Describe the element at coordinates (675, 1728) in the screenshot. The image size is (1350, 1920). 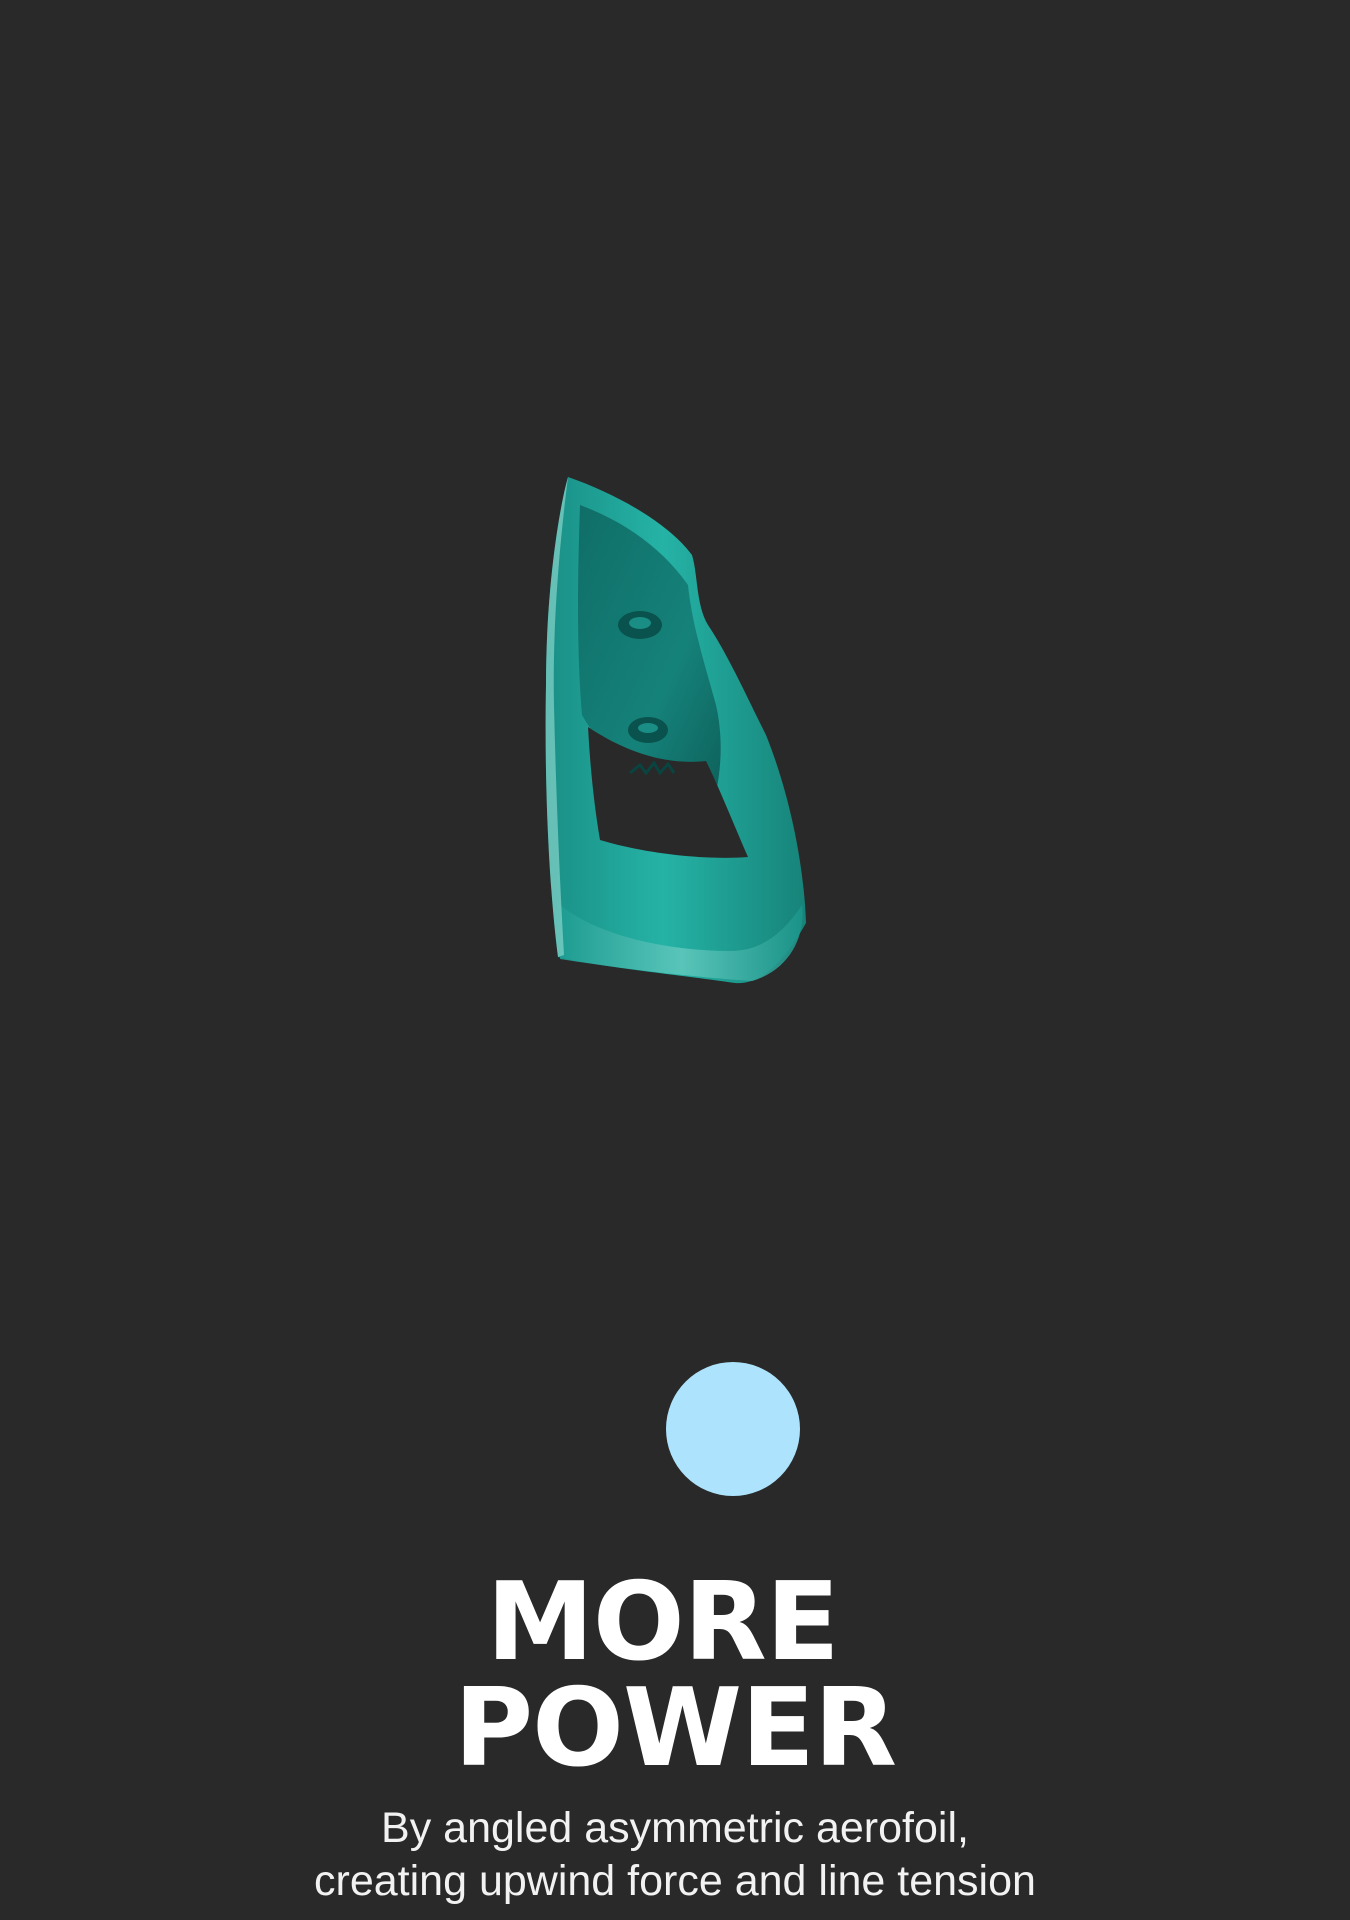
I see `headline-line-2: POWER` at that location.